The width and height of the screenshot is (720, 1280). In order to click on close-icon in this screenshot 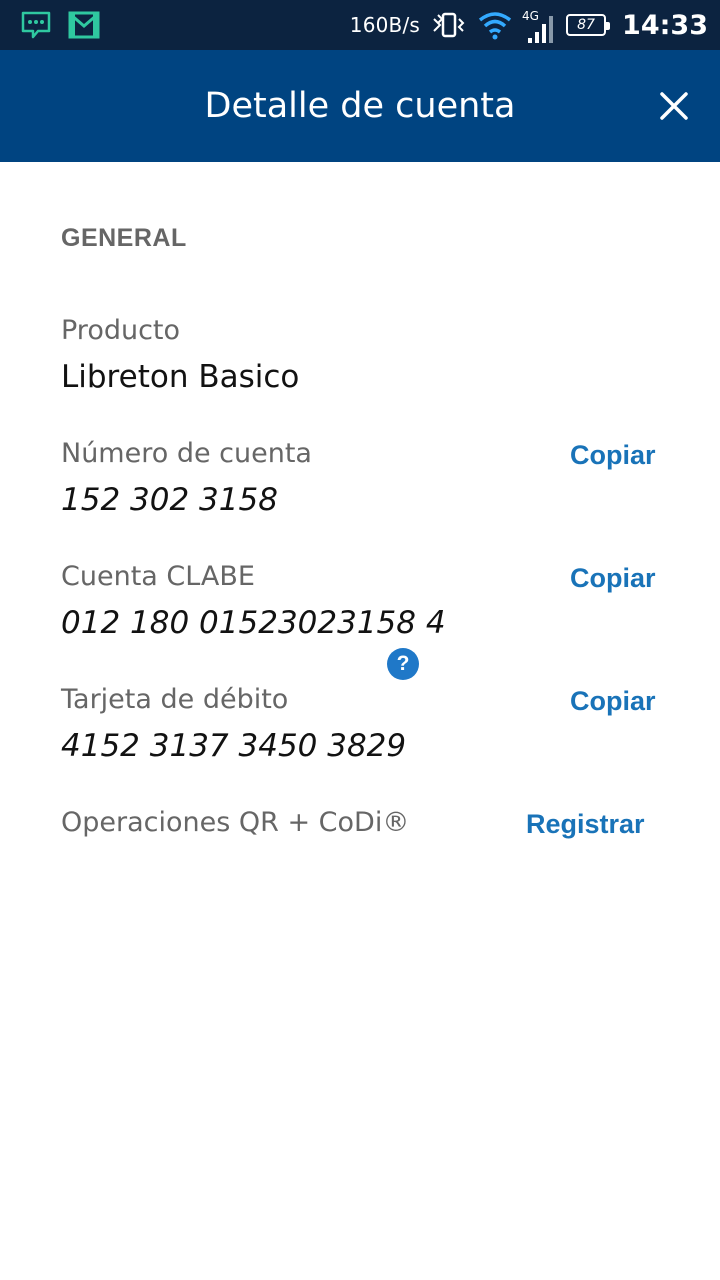, I will do `click(674, 106)`.